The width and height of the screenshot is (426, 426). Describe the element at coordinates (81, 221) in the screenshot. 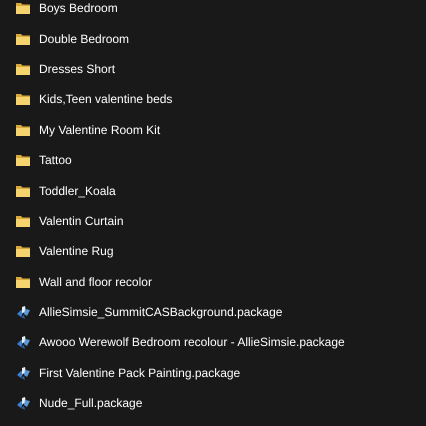

I see `folder-name: Valentin Curtain` at that location.